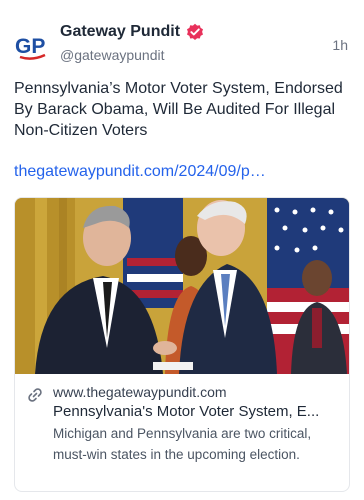  I want to click on avatar: GP, so click(32, 46).